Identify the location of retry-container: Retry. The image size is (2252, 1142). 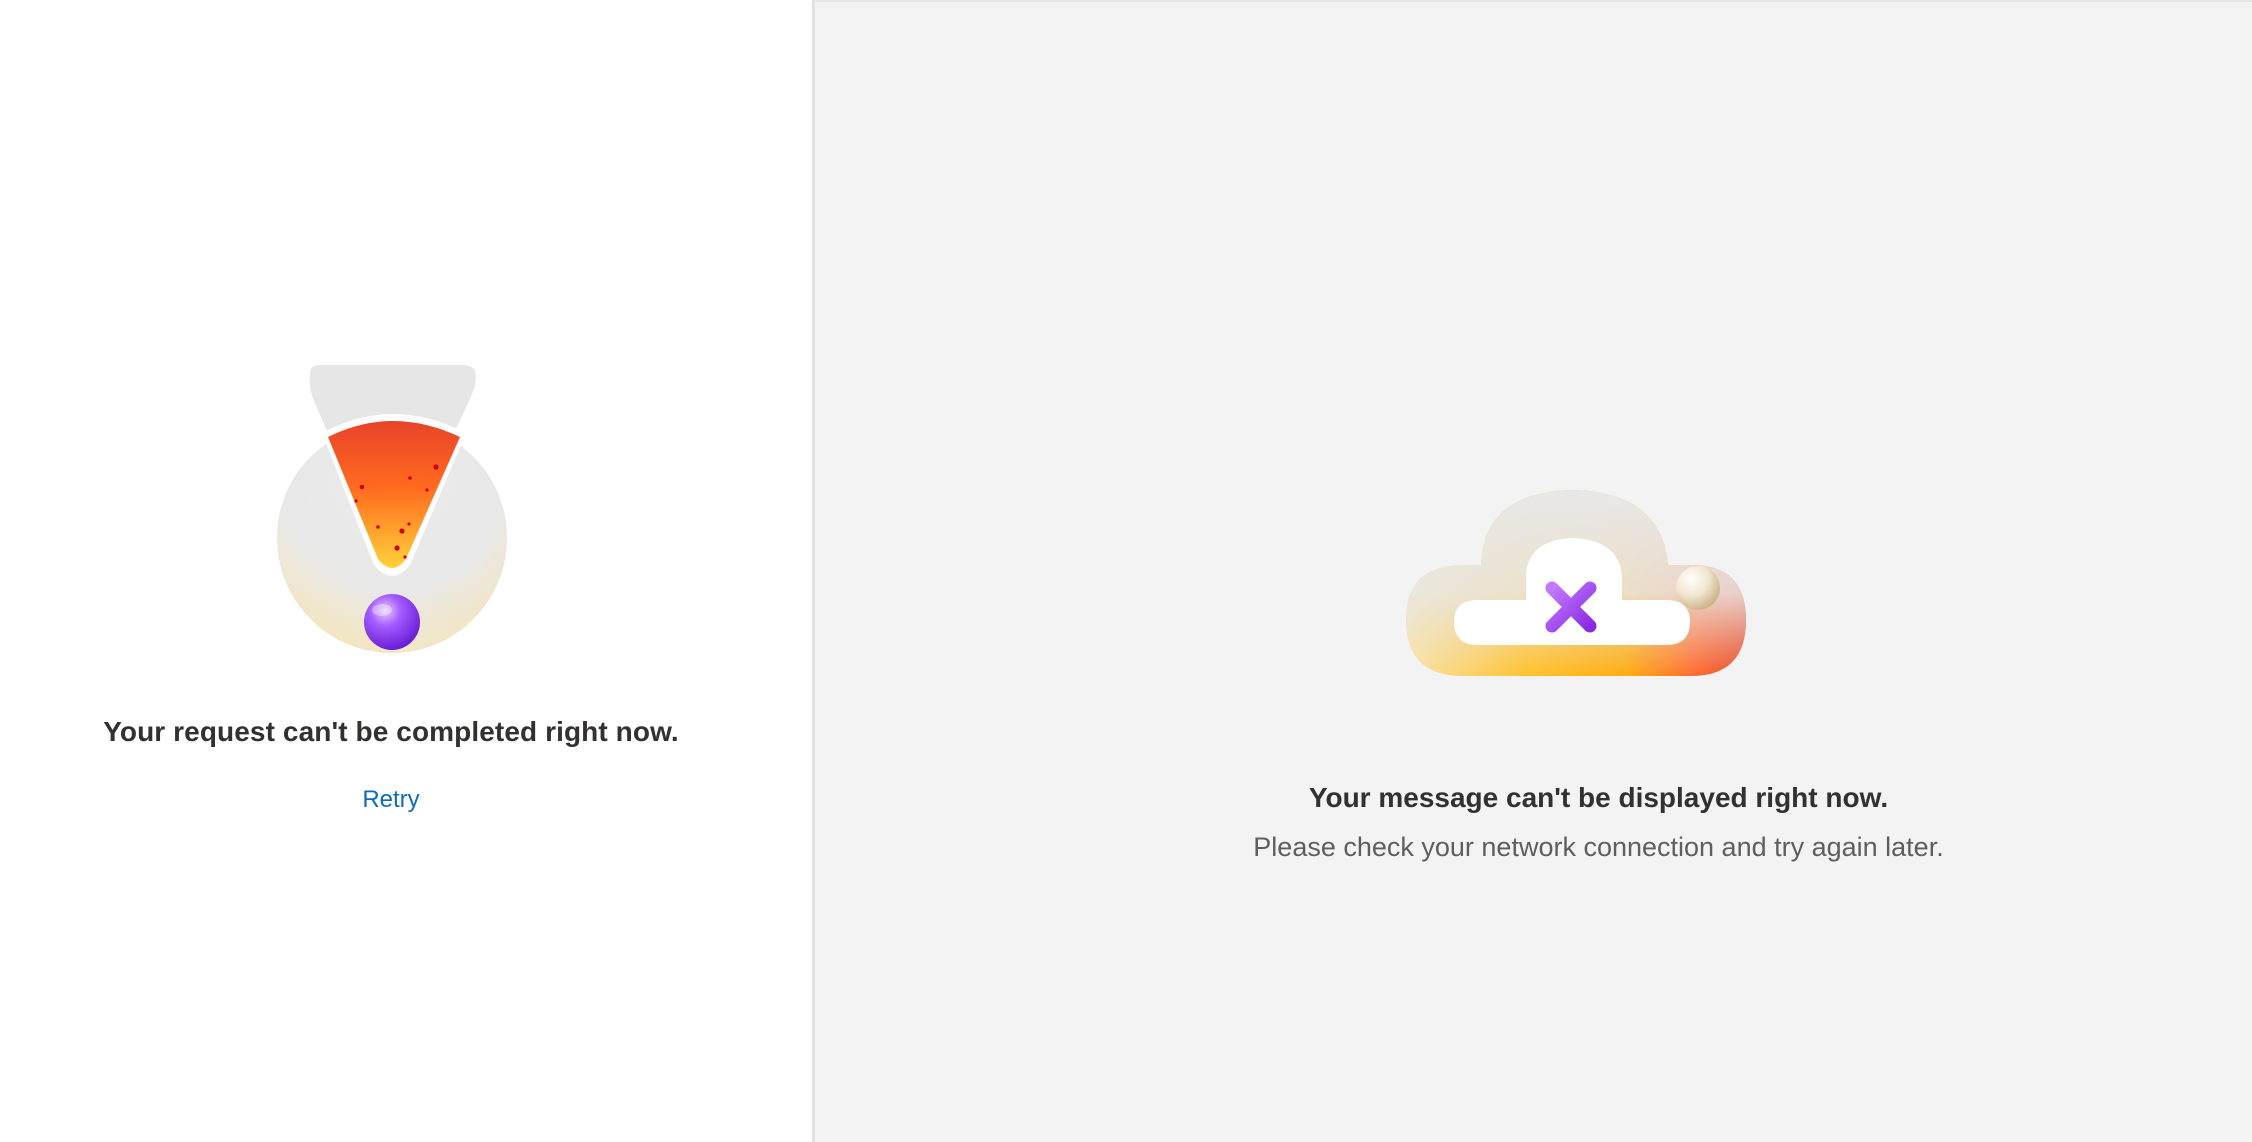
(391, 800).